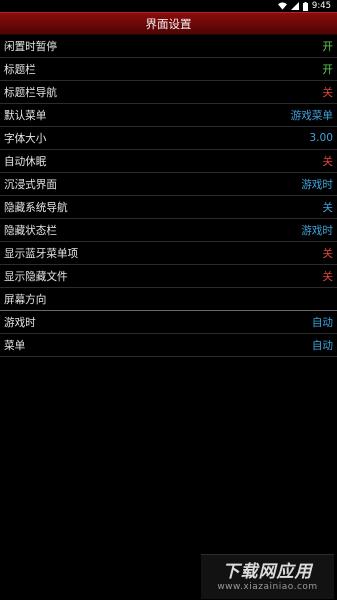 This screenshot has height=600, width=337. Describe the element at coordinates (168, 253) in the screenshot. I see `setting-row-show-bluetooth-menu: 显示蓝牙菜单项 关` at that location.